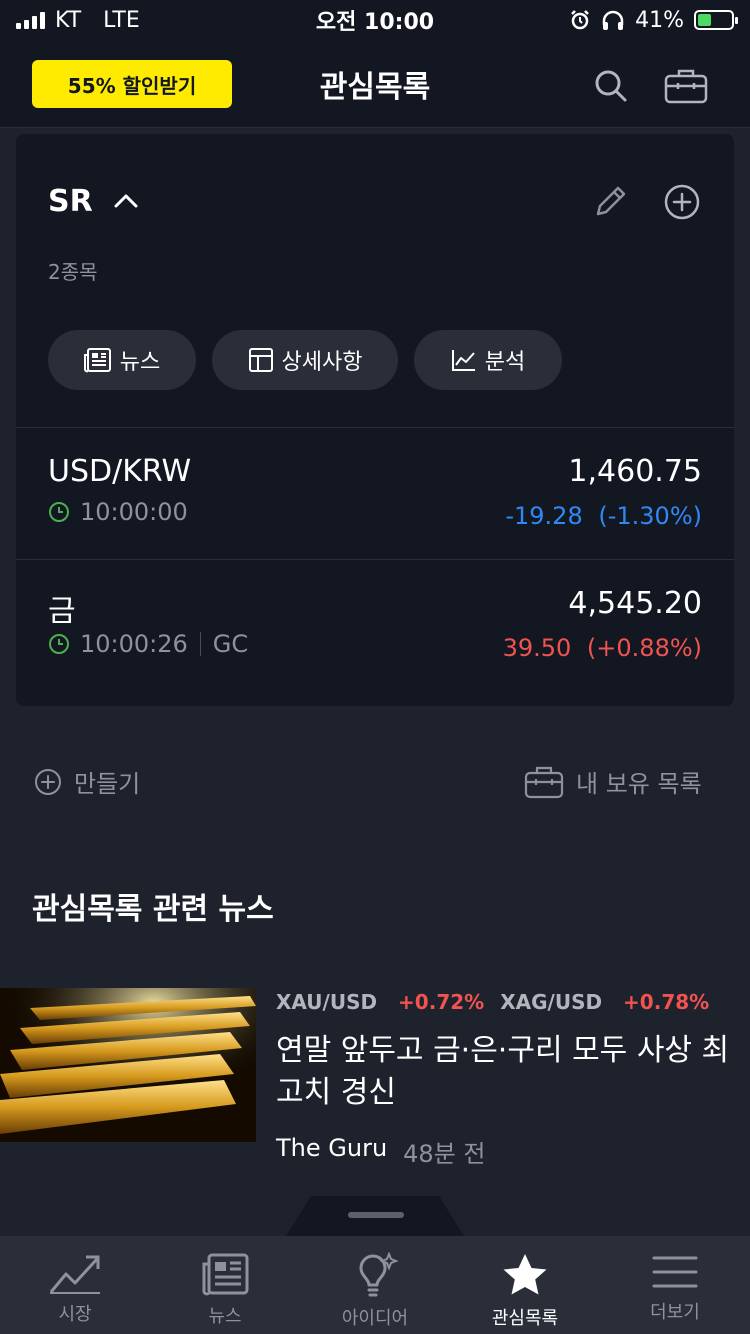 The height and width of the screenshot is (1334, 750). I want to click on bottom-tab-bar: 시장 뉴스 아이디어 관심목록 더보기, so click(375, 1285).